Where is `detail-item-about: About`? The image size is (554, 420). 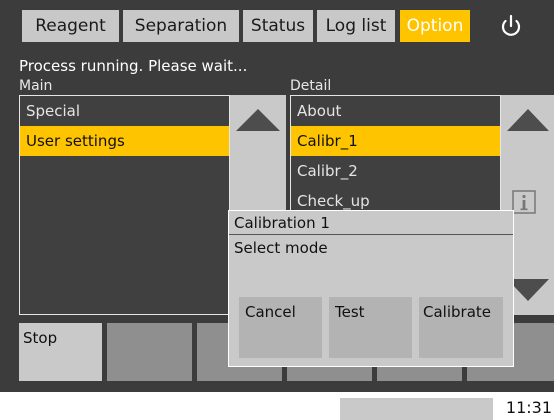 detail-item-about: About is located at coordinates (395, 111).